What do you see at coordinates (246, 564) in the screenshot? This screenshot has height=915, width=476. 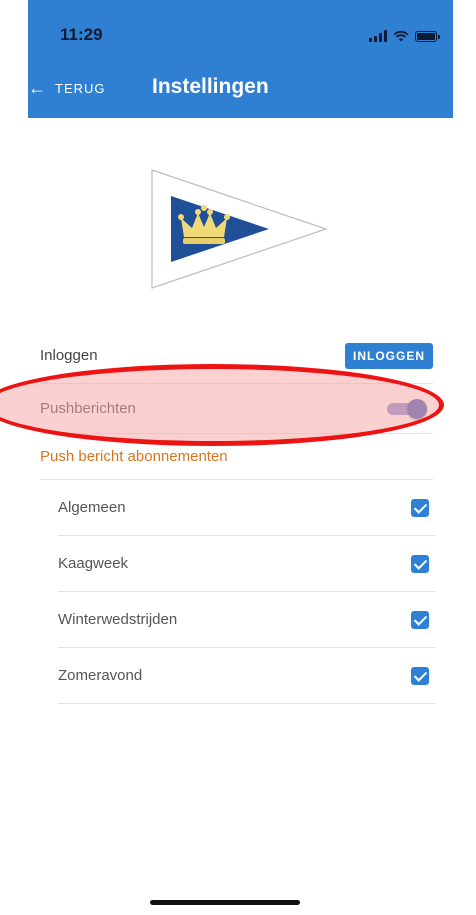 I see `subscription-row: Kaagweek` at bounding box center [246, 564].